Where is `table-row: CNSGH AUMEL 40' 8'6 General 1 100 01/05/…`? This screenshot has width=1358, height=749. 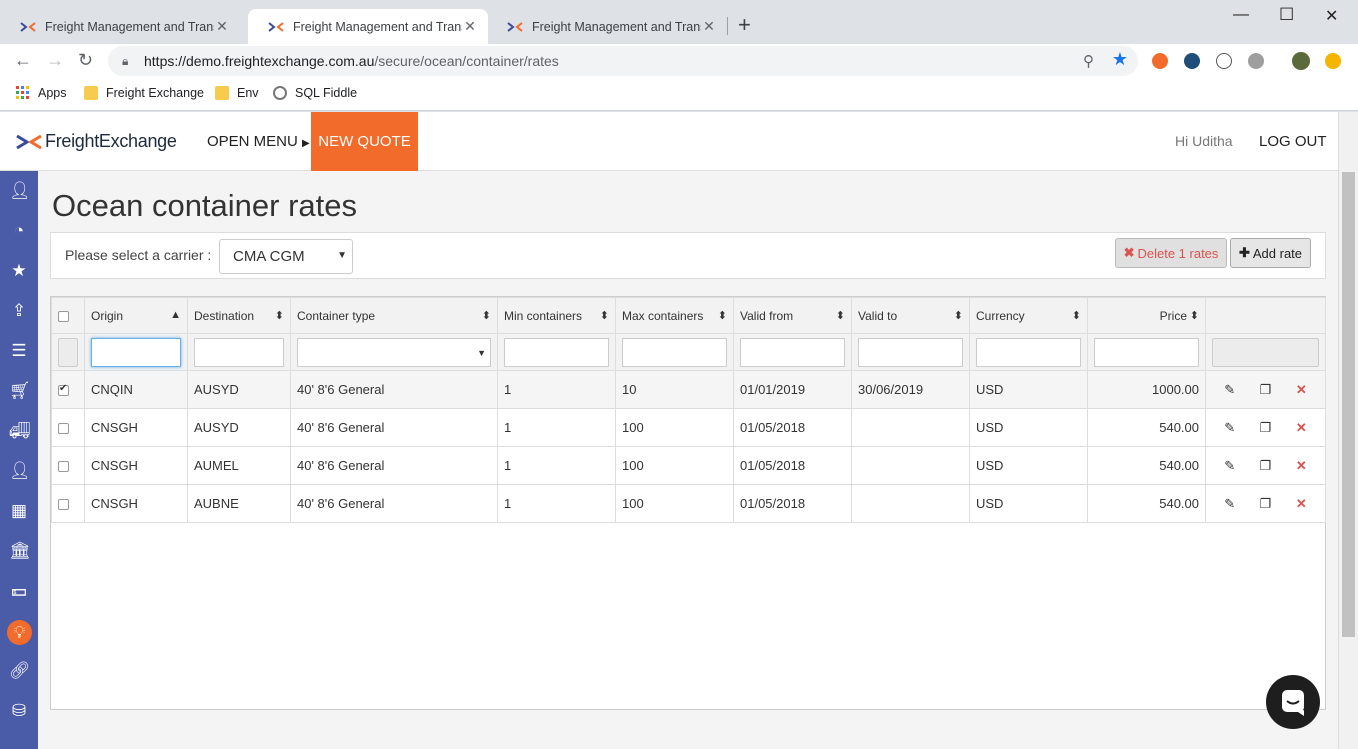 table-row: CNSGH AUMEL 40' 8'6 General 1 100 01/05/… is located at coordinates (688, 465).